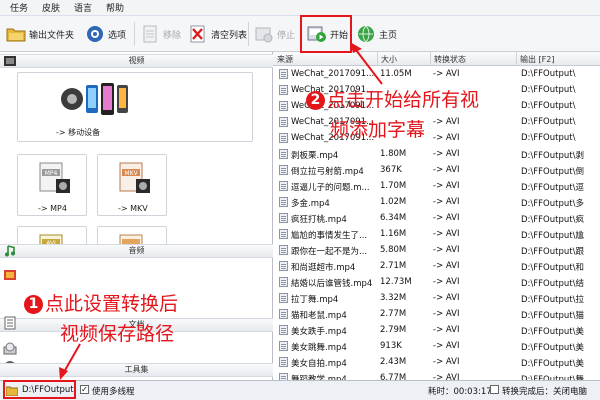  What do you see at coordinates (33, 304) in the screenshot?
I see `step1-number: 1` at bounding box center [33, 304].